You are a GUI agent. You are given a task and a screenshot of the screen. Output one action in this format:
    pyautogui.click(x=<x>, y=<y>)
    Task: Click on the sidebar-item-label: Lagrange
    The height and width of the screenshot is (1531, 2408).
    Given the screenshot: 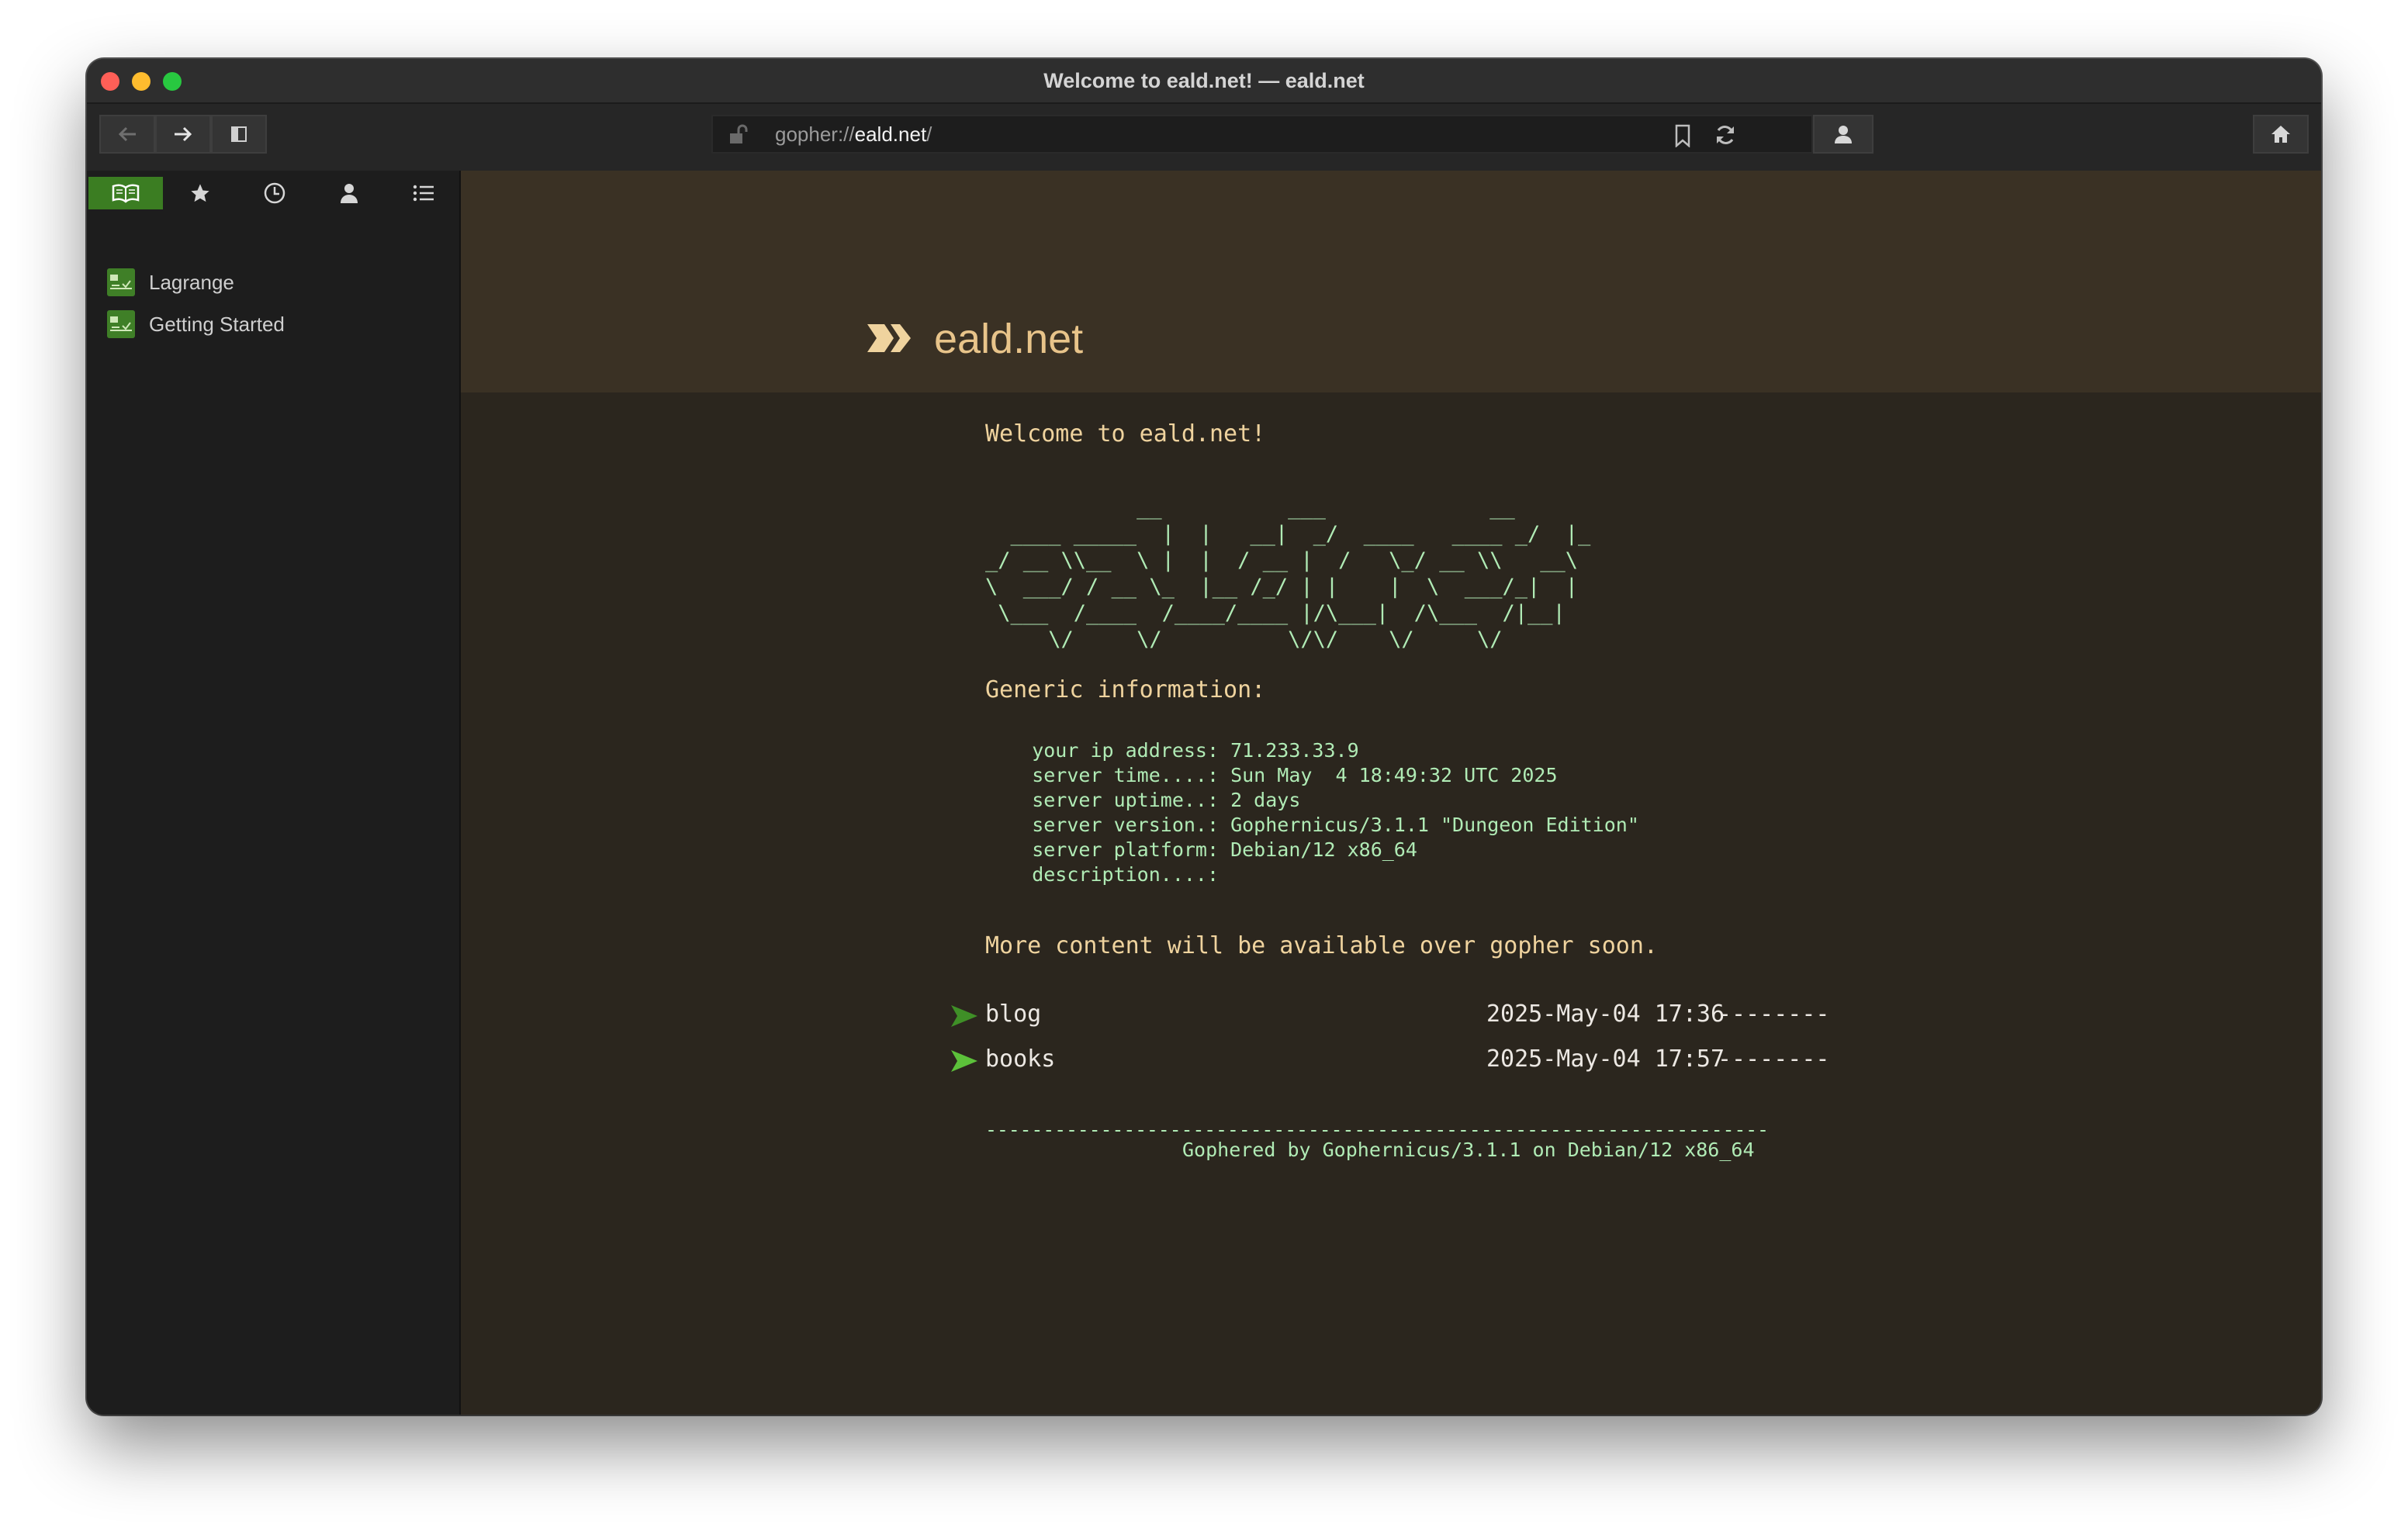 What is the action you would take?
    pyautogui.click(x=191, y=282)
    